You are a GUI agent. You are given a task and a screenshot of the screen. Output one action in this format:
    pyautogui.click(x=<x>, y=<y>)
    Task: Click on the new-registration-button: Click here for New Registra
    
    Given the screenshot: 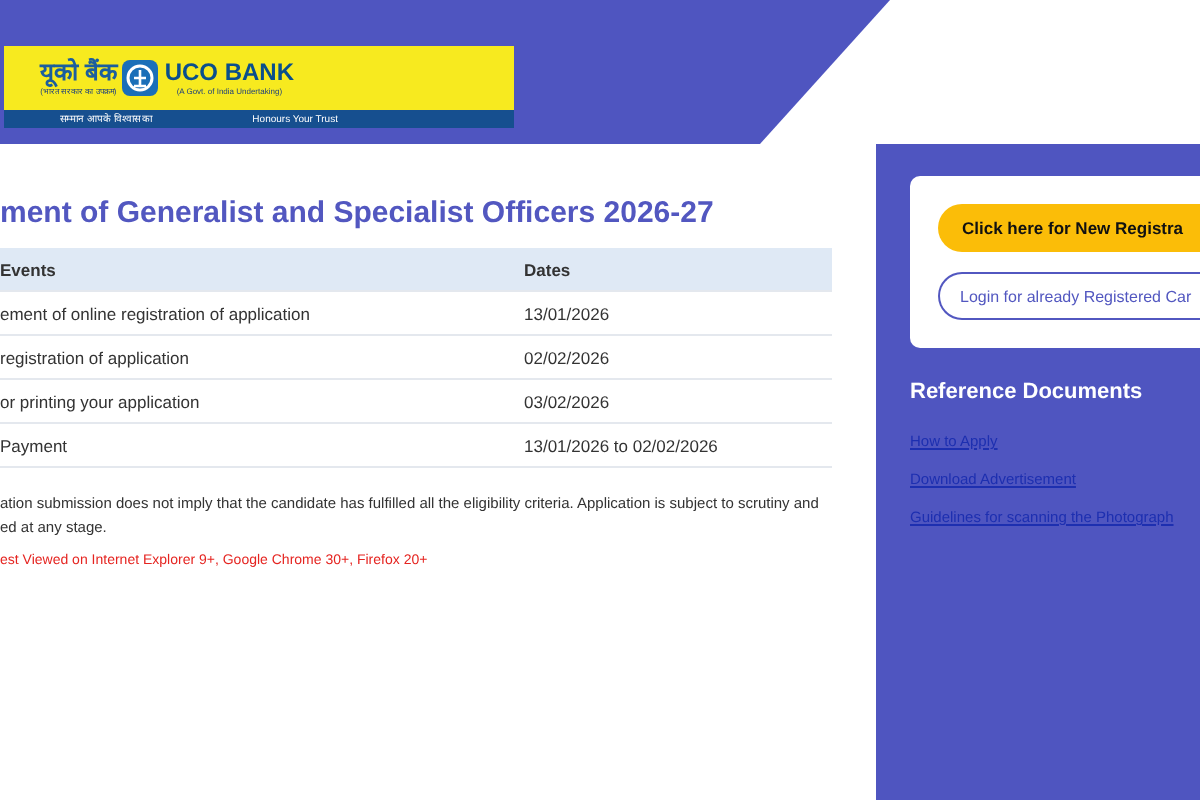 What is the action you would take?
    pyautogui.click(x=1069, y=228)
    